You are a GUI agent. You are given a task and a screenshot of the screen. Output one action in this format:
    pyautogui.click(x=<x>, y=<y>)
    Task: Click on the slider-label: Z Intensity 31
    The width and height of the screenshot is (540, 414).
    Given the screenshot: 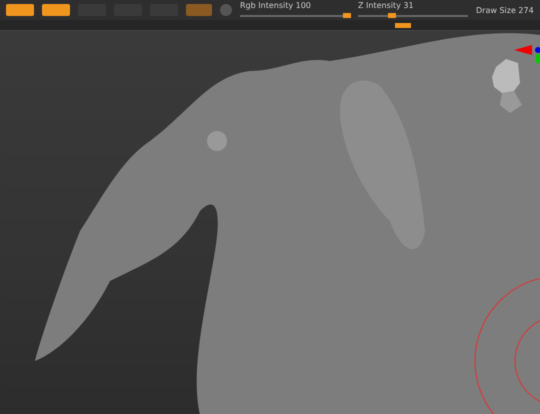 What is the action you would take?
    pyautogui.click(x=386, y=5)
    